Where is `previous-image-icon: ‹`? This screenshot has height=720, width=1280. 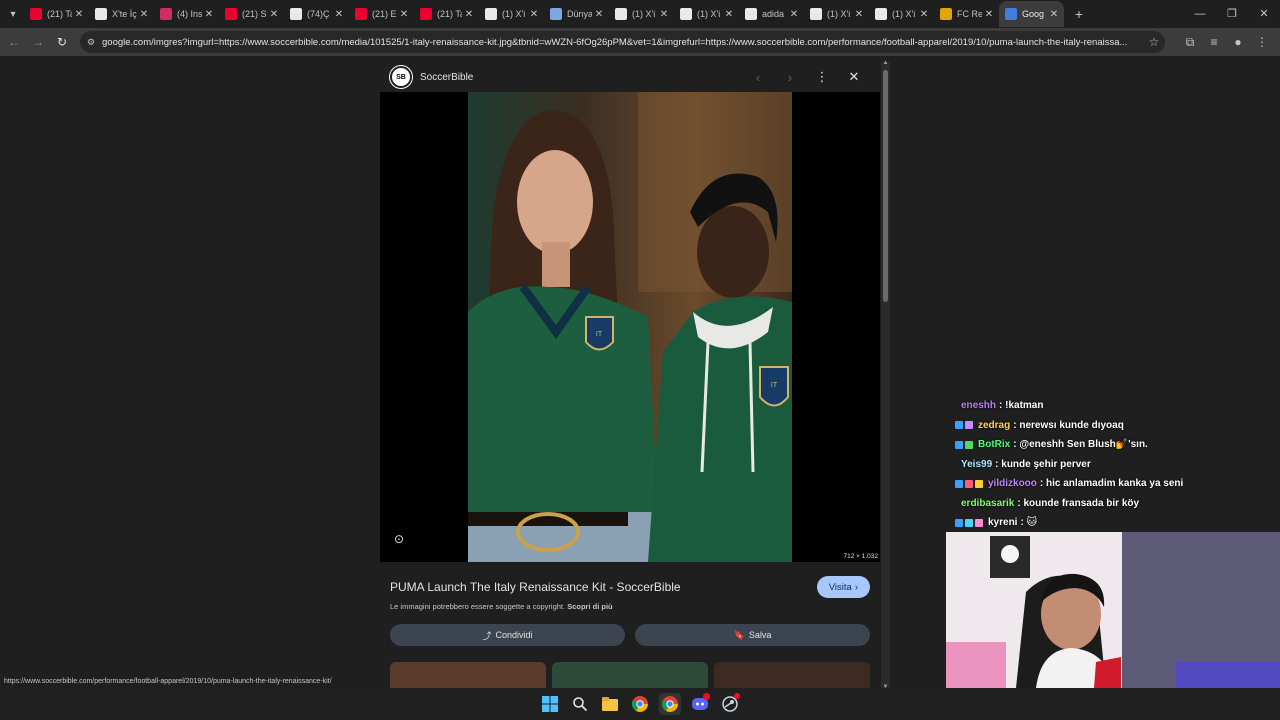 previous-image-icon: ‹ is located at coordinates (758, 77).